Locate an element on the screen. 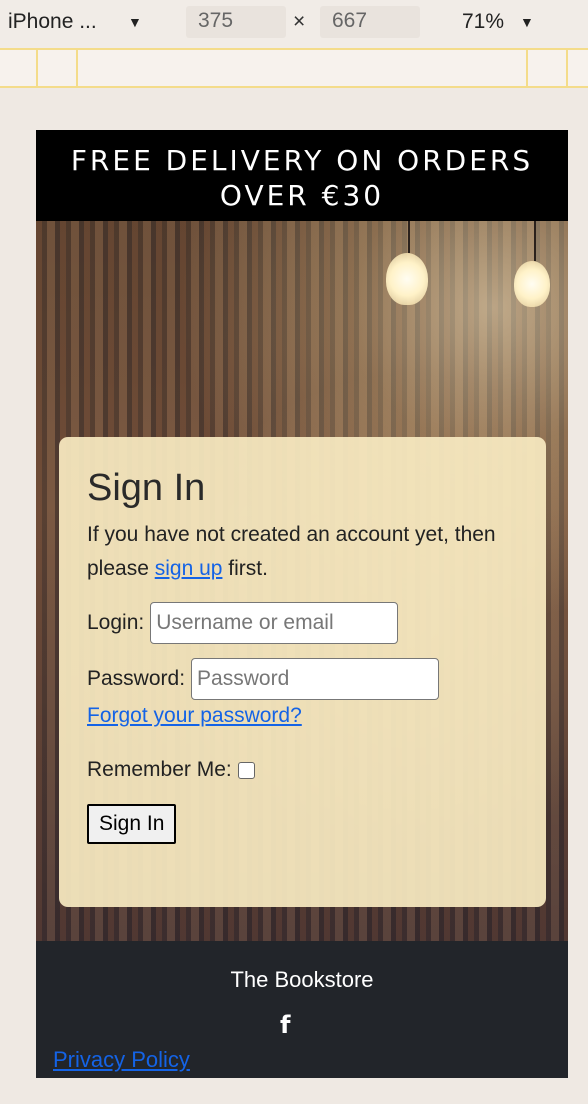  site-footer: The Bookstore f Privacy Policy is located at coordinates (302, 1009).